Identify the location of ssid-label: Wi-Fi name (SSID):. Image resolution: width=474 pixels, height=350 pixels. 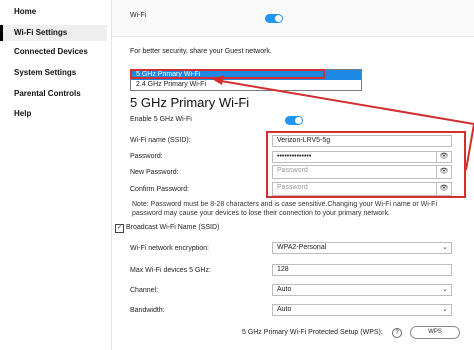
(160, 140).